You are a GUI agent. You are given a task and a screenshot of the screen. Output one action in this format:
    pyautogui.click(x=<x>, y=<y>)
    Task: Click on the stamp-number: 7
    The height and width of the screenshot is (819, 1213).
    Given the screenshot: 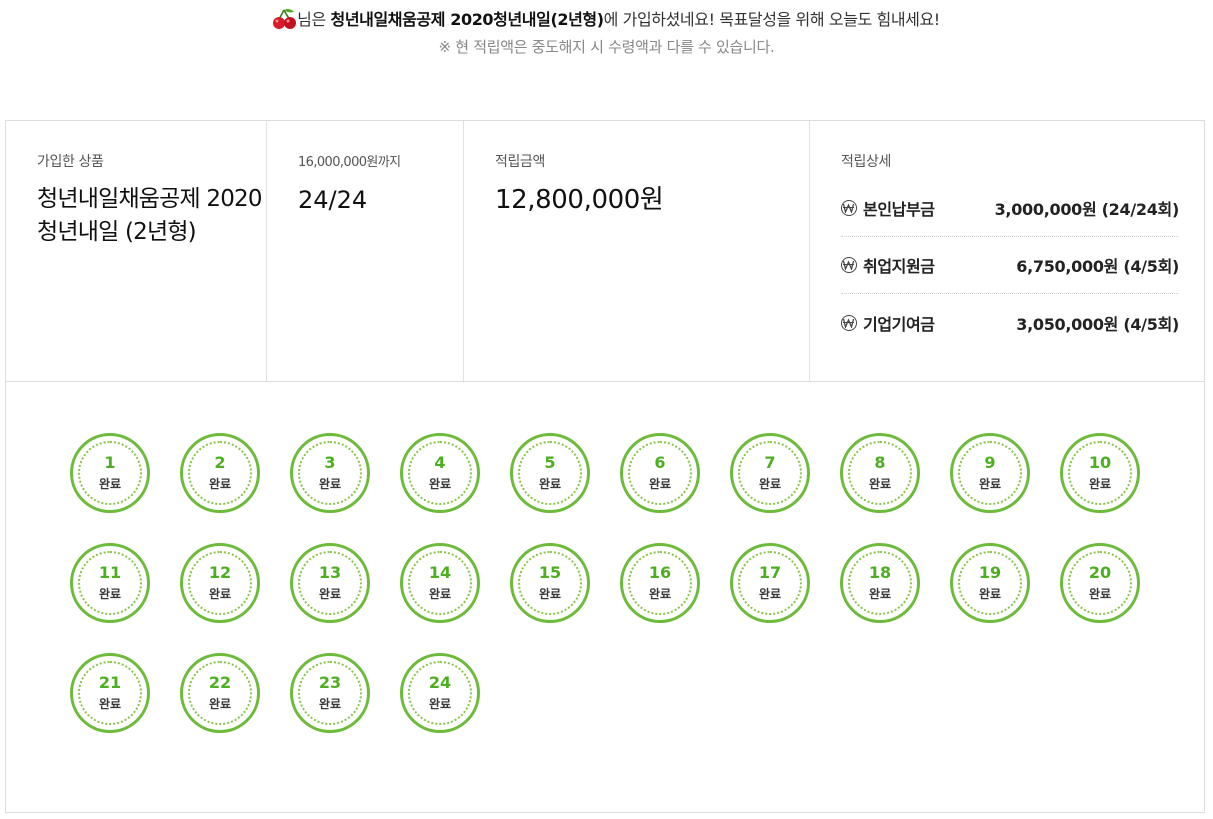 What is the action you would take?
    pyautogui.click(x=770, y=462)
    